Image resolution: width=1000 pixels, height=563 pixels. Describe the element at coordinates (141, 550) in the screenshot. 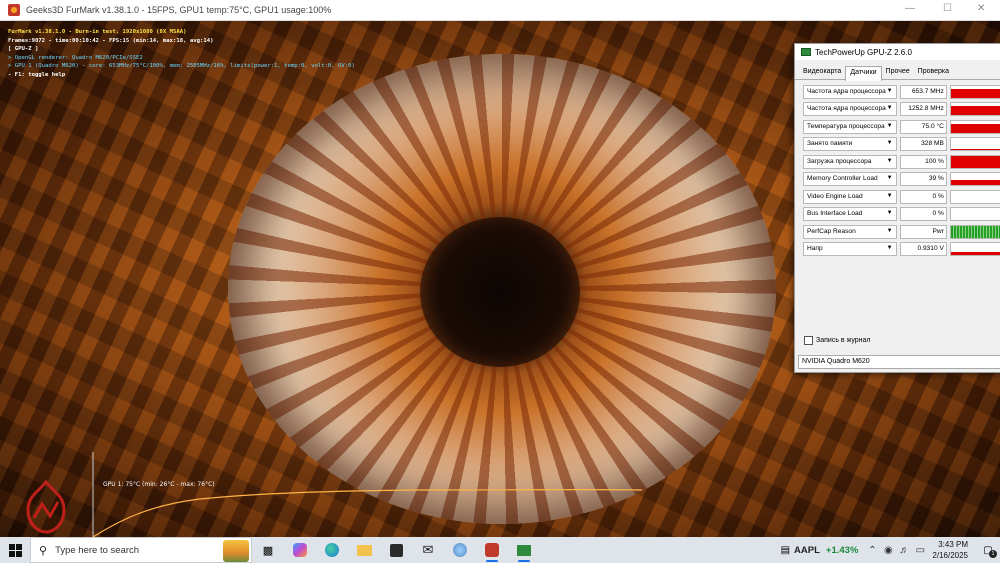

I see `taskbar-search-box: ⚲ Type here to search` at that location.